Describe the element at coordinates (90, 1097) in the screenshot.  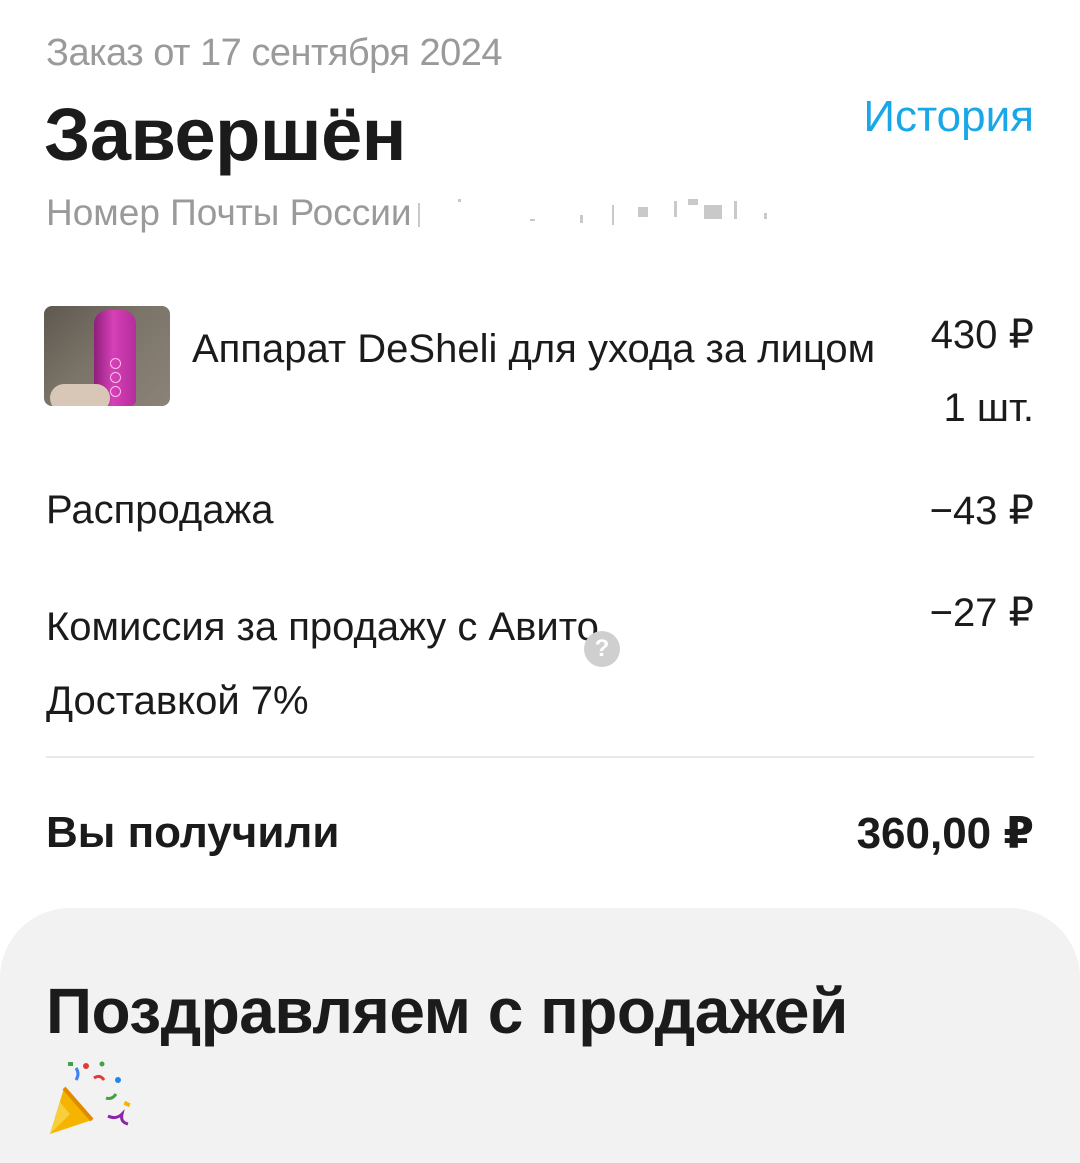
I see `party-popper-icon` at that location.